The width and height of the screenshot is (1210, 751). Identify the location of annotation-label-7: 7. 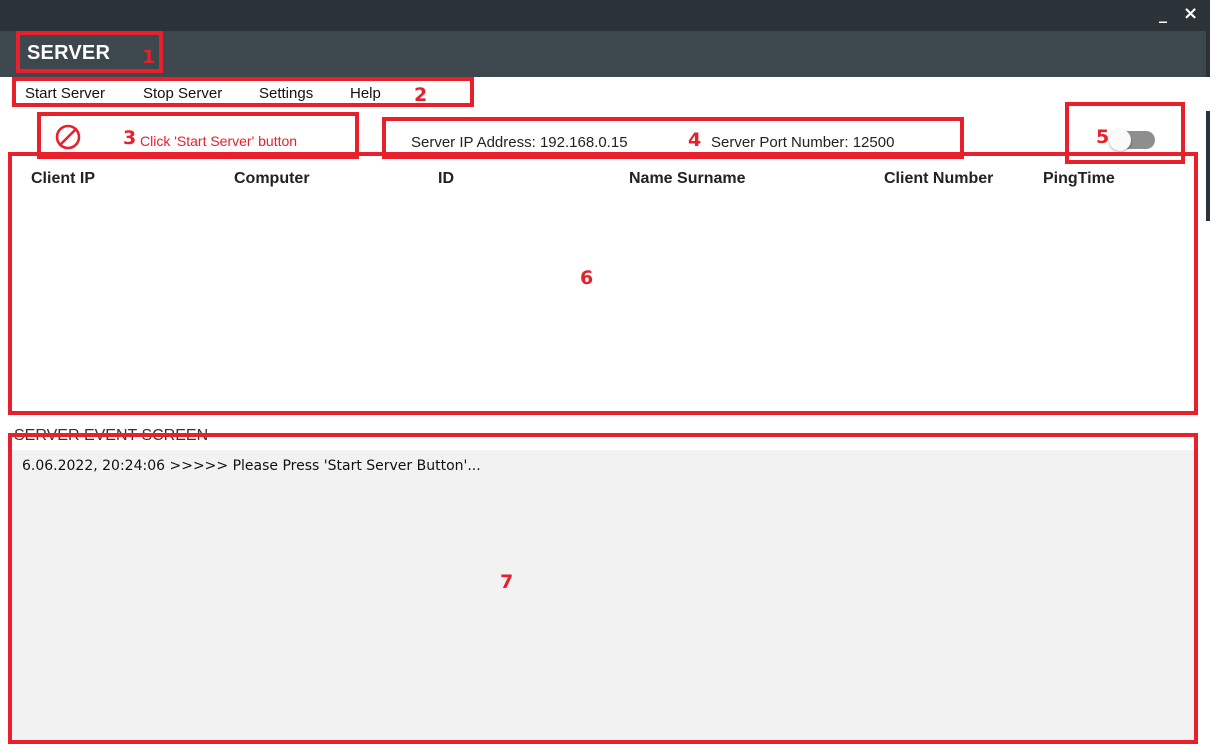
(507, 582).